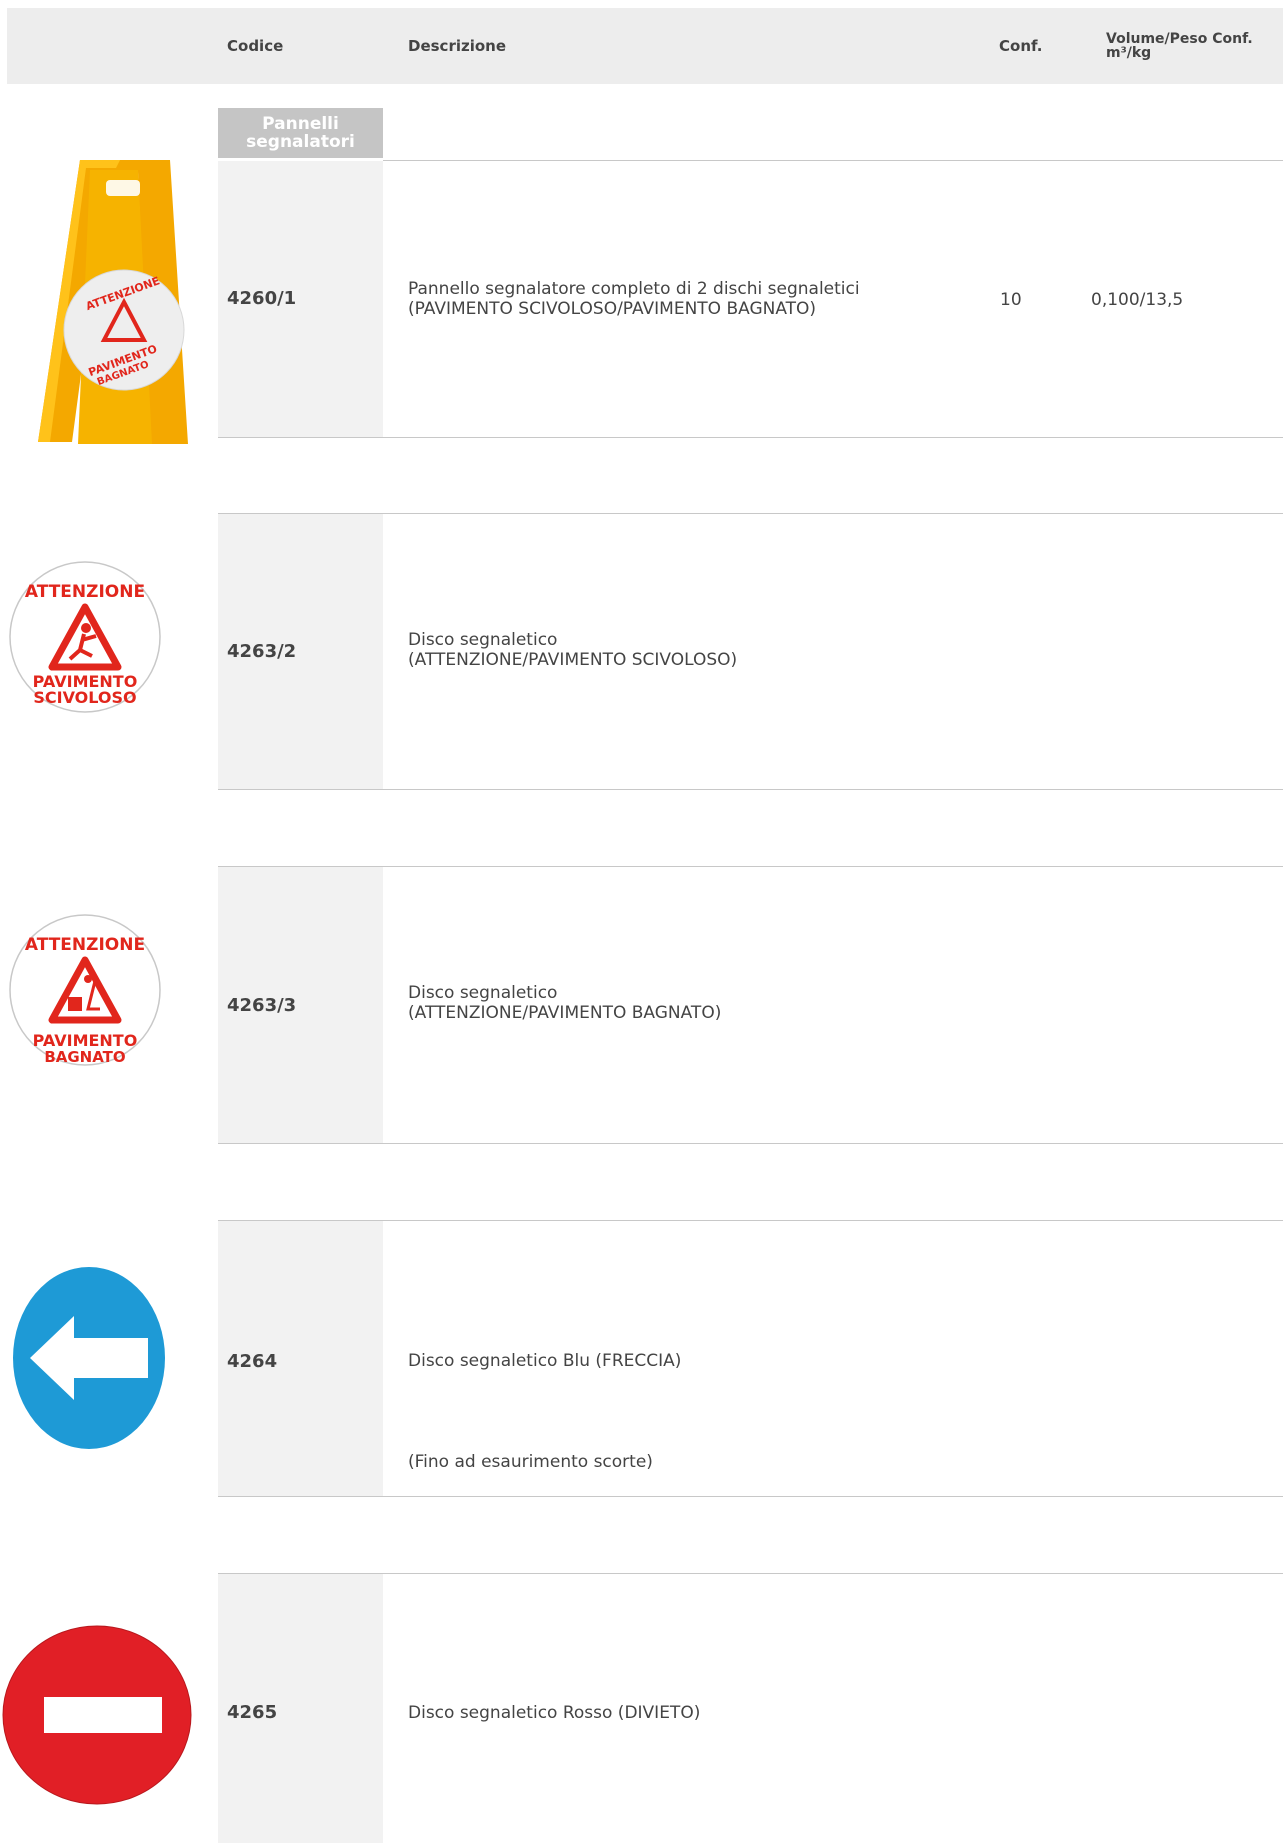 The width and height of the screenshot is (1283, 1843). I want to click on category-tab: Pannelli segnalatori, so click(300, 133).